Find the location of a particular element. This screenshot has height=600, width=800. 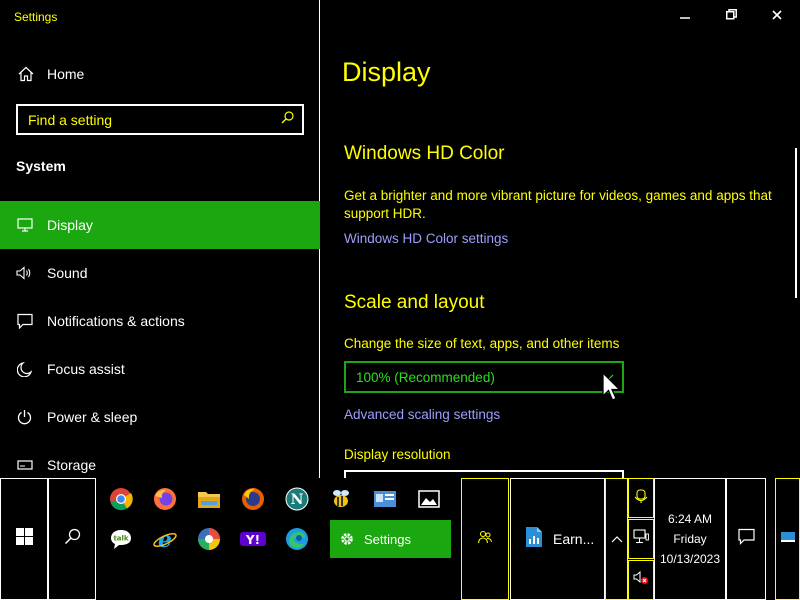

orb-icon is located at coordinates (209, 539).